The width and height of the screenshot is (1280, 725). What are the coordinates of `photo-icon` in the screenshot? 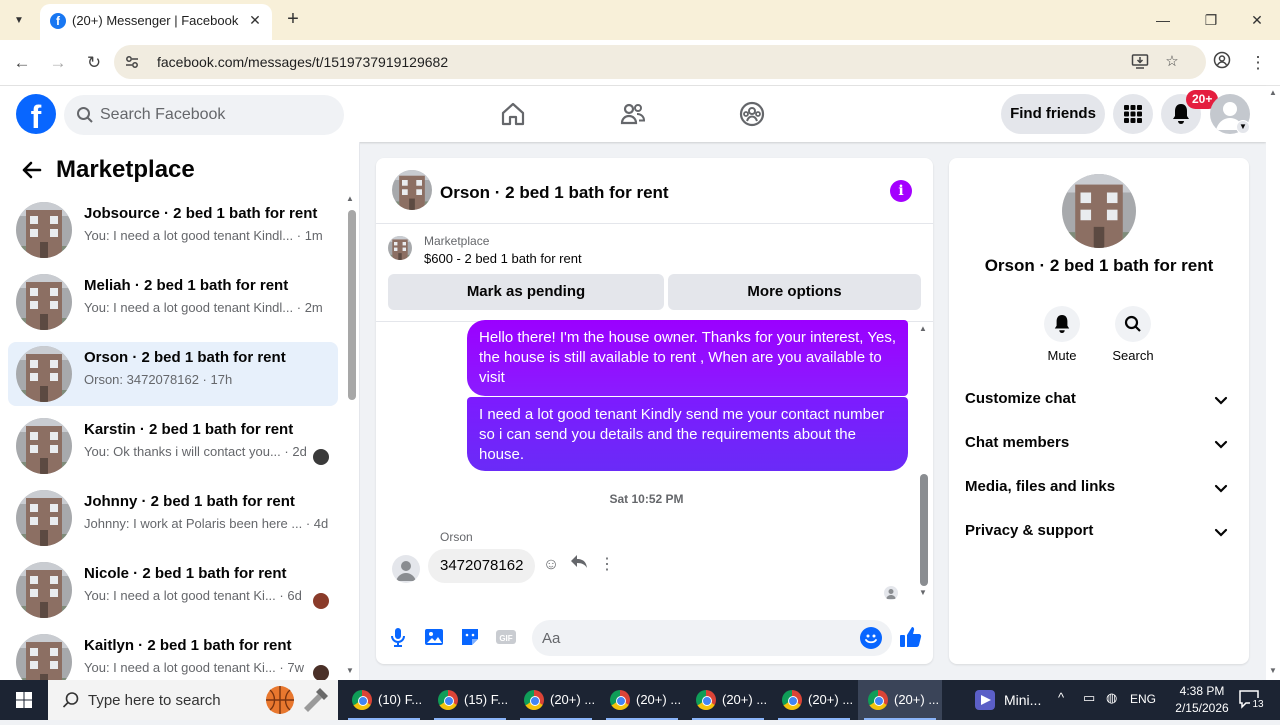 It's located at (434, 637).